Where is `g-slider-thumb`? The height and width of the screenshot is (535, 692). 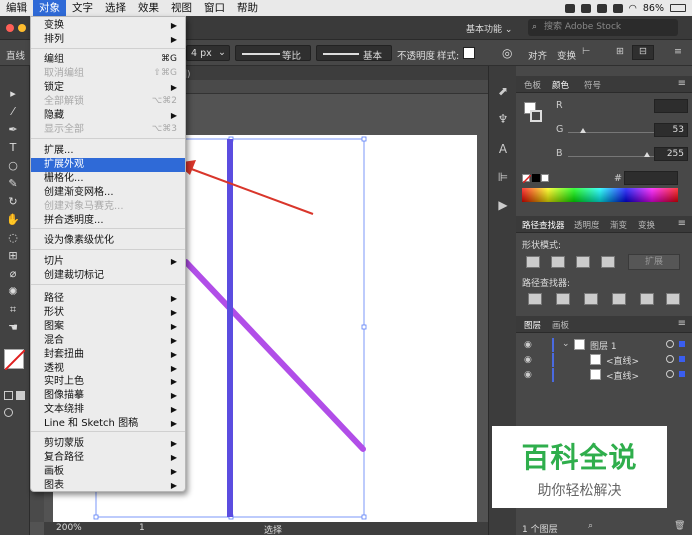
g-slider-thumb is located at coordinates (583, 130).